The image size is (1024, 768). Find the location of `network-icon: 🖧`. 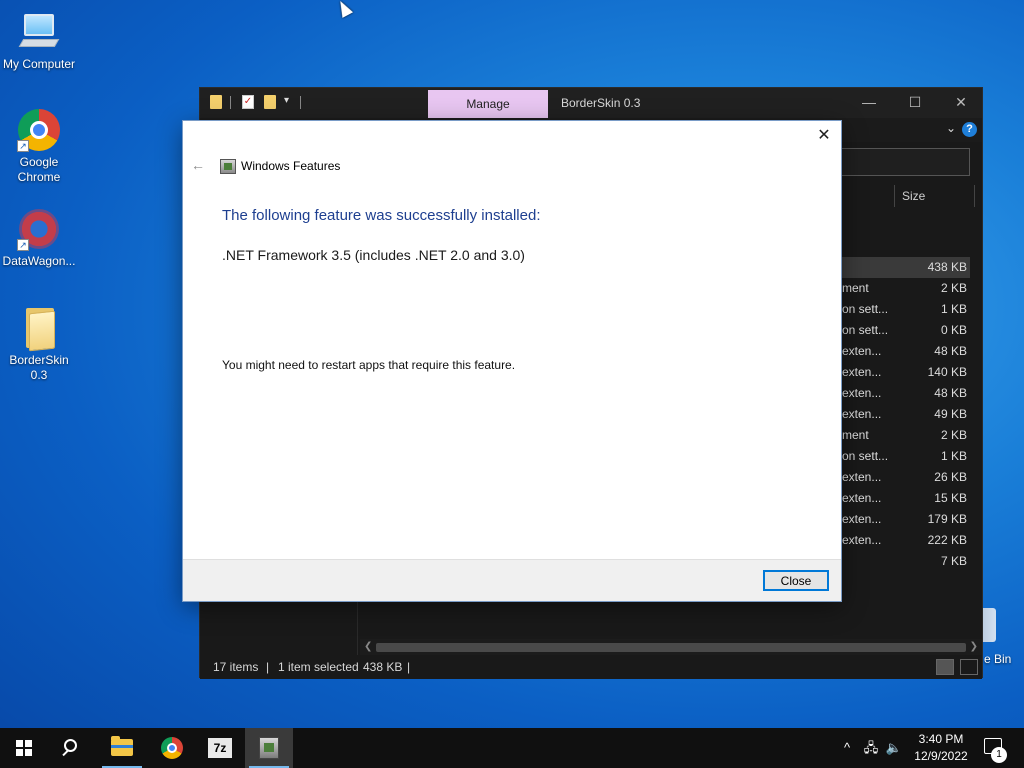

network-icon: 🖧 is located at coordinates (871, 748).